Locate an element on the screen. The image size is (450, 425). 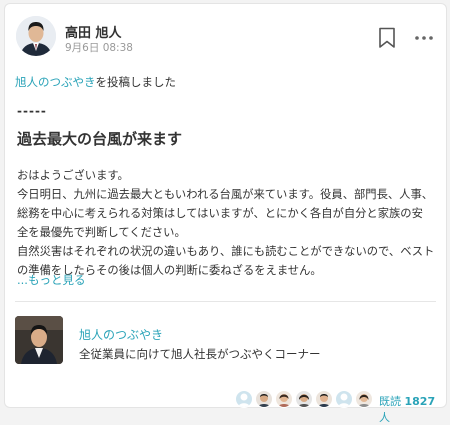
posted-suffix: を投稿しました is located at coordinates (136, 82).